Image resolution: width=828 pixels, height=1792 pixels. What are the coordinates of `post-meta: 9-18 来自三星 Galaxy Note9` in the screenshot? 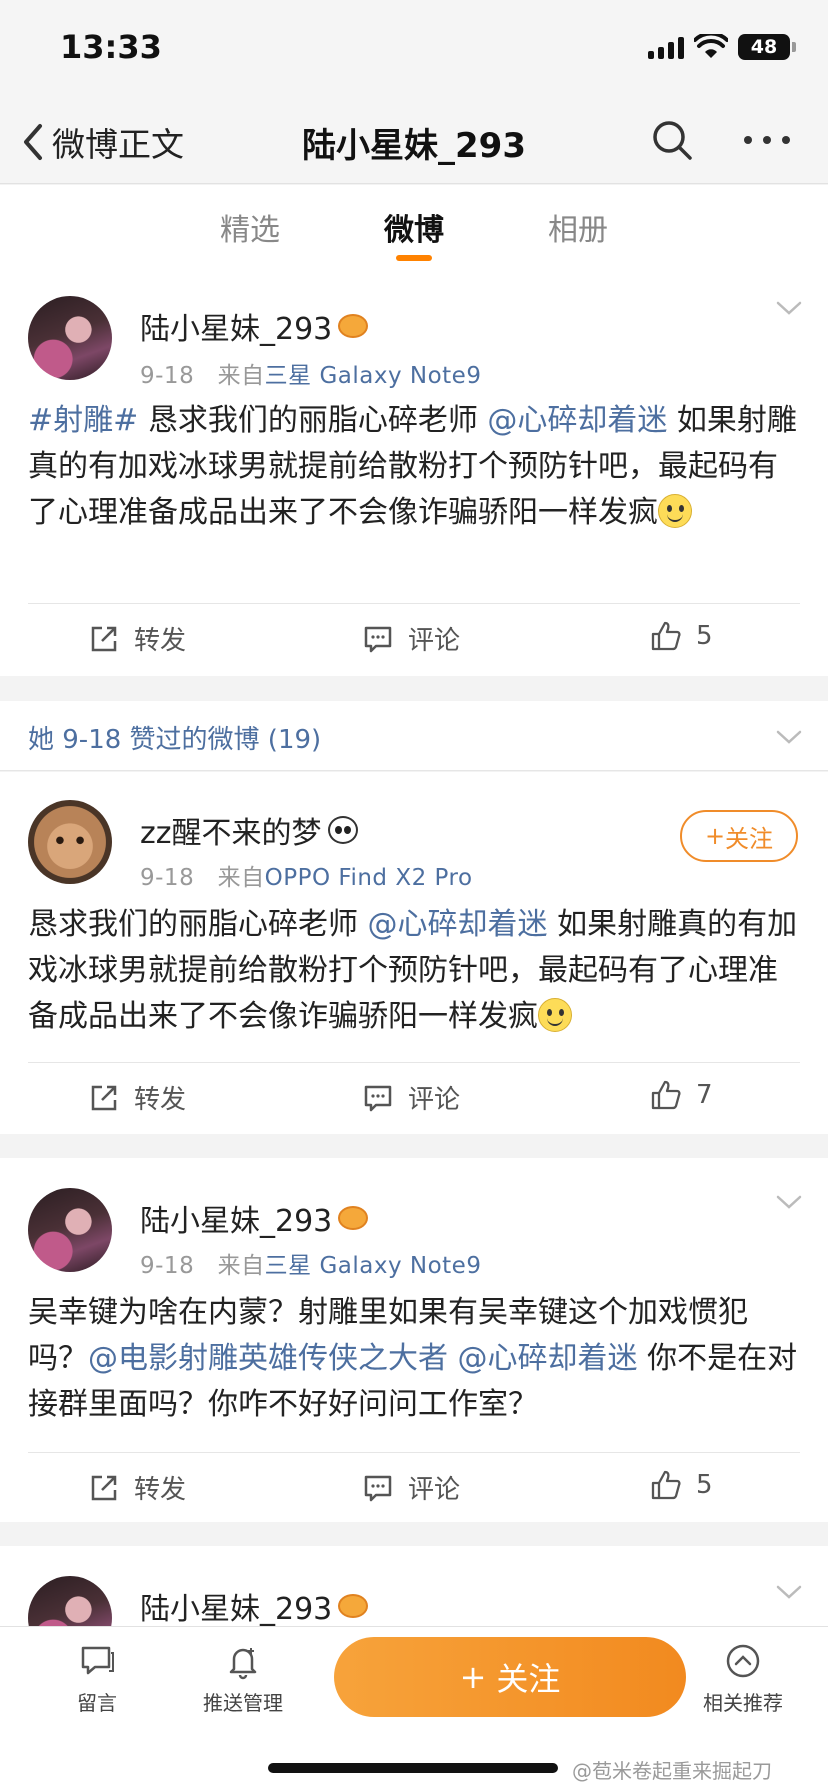 It's located at (310, 1263).